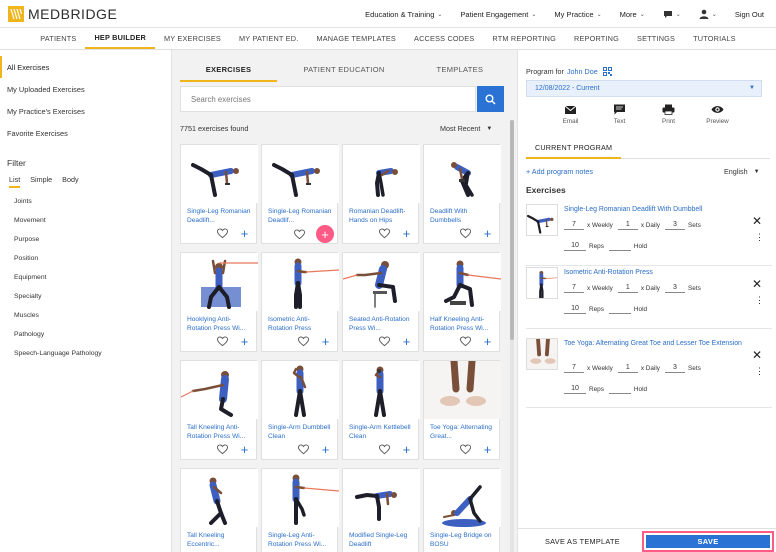  I want to click on filter-position: Position, so click(85, 258).